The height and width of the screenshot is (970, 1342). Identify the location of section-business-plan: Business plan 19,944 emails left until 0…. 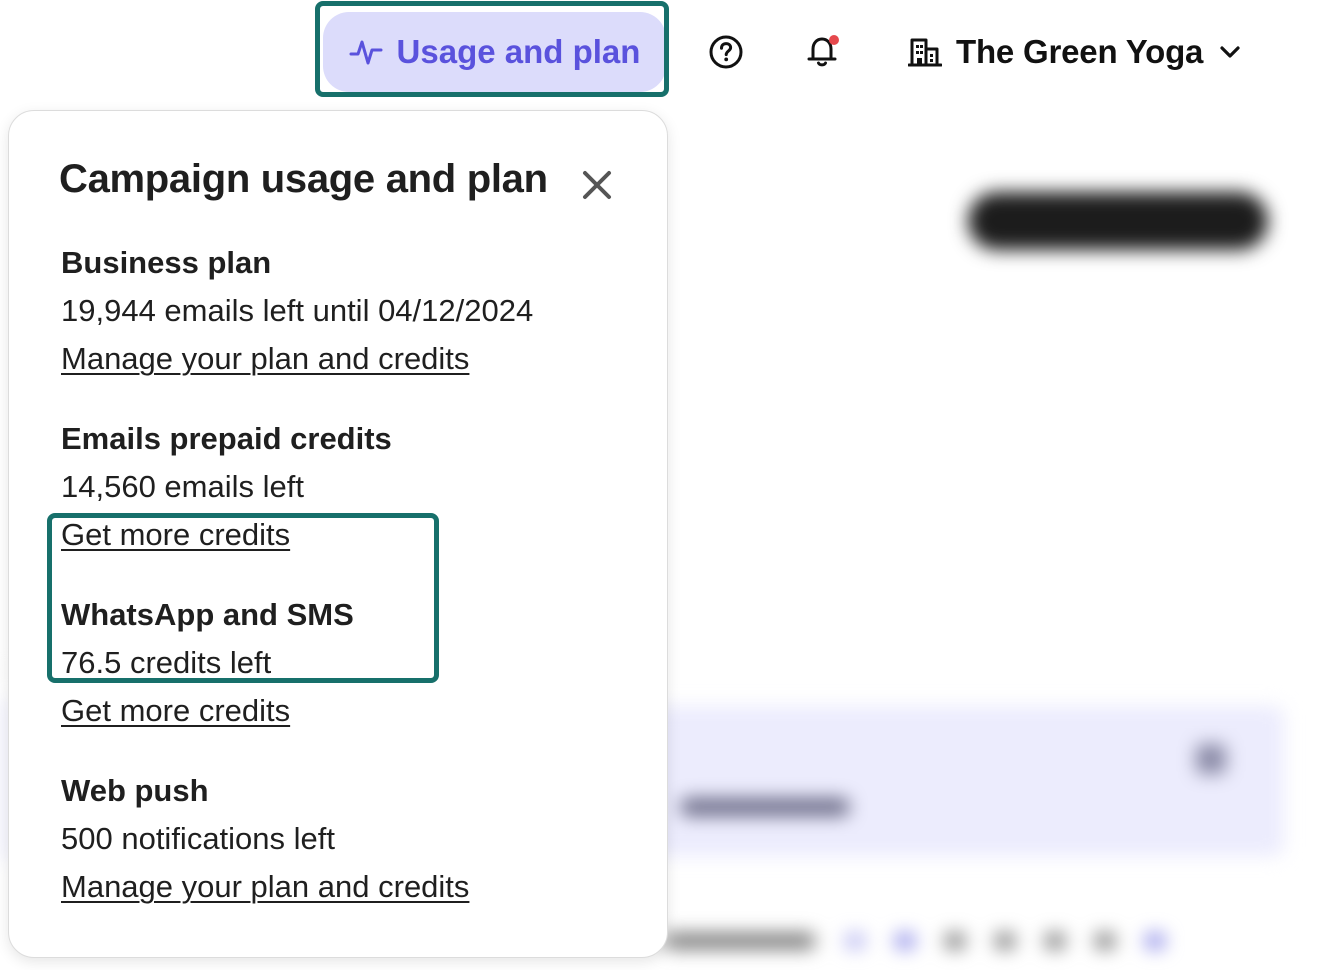
(297, 311).